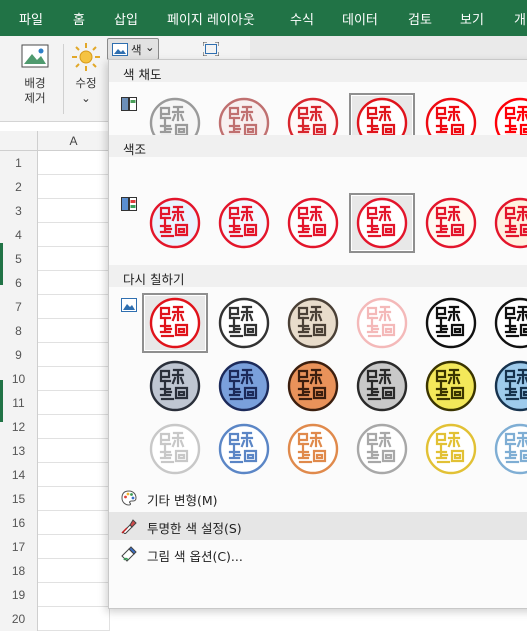 The width and height of the screenshot is (527, 631). Describe the element at coordinates (19, 355) in the screenshot. I see `row-header: 9` at that location.